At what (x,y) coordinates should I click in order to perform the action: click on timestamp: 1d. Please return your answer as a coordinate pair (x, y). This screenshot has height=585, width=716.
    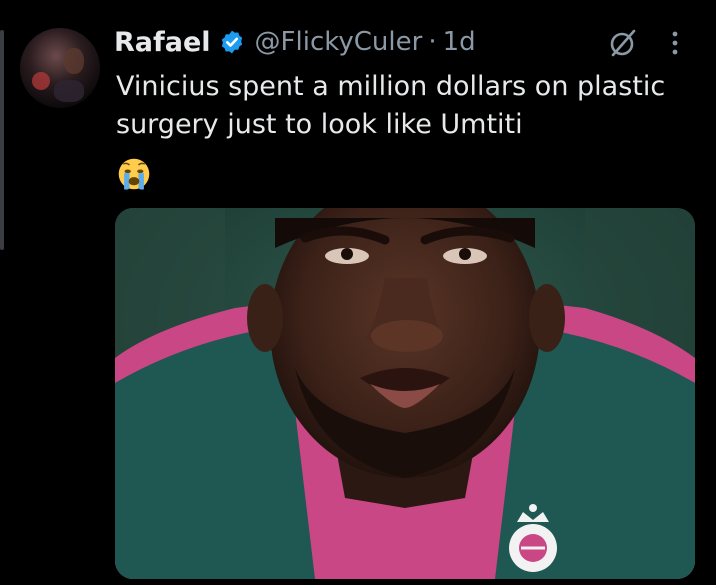
    Looking at the image, I should click on (459, 42).